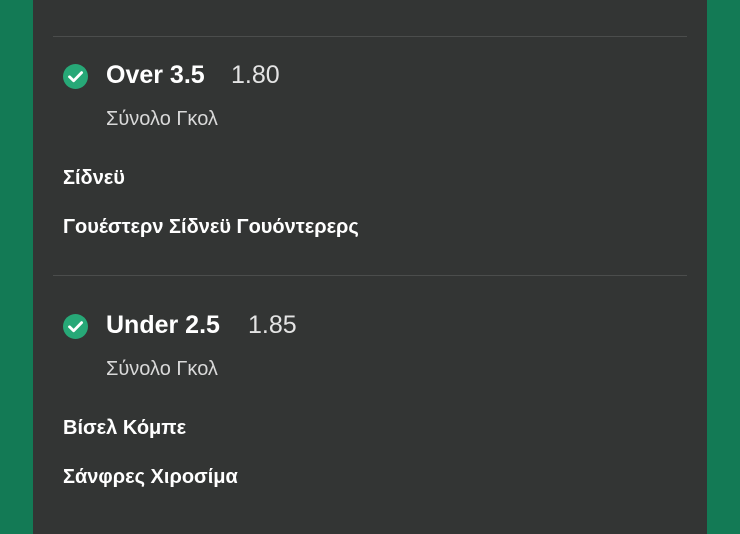  I want to click on selection-label: Under 2.5, so click(163, 325).